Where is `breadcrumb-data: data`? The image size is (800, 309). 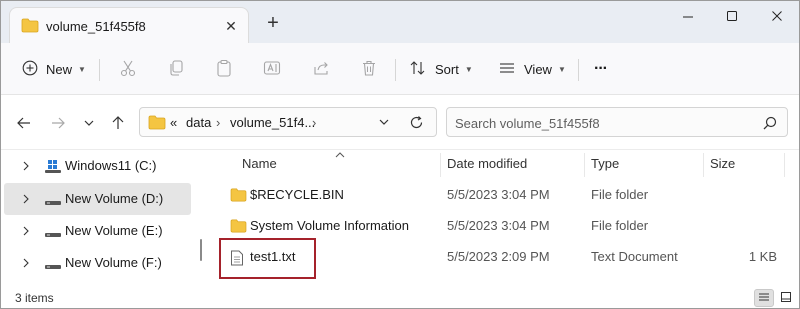
breadcrumb-data: data is located at coordinates (198, 122).